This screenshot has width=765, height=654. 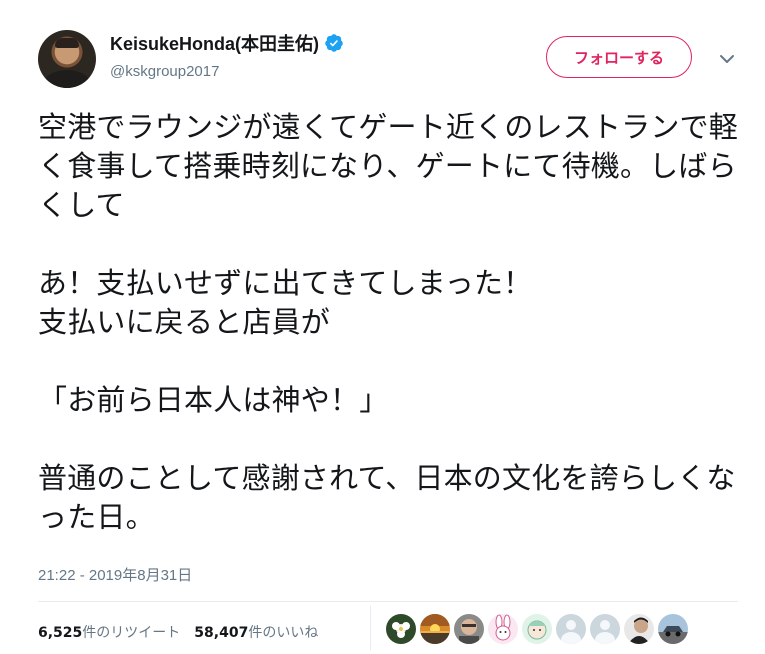 I want to click on liker-avatars, so click(x=537, y=629).